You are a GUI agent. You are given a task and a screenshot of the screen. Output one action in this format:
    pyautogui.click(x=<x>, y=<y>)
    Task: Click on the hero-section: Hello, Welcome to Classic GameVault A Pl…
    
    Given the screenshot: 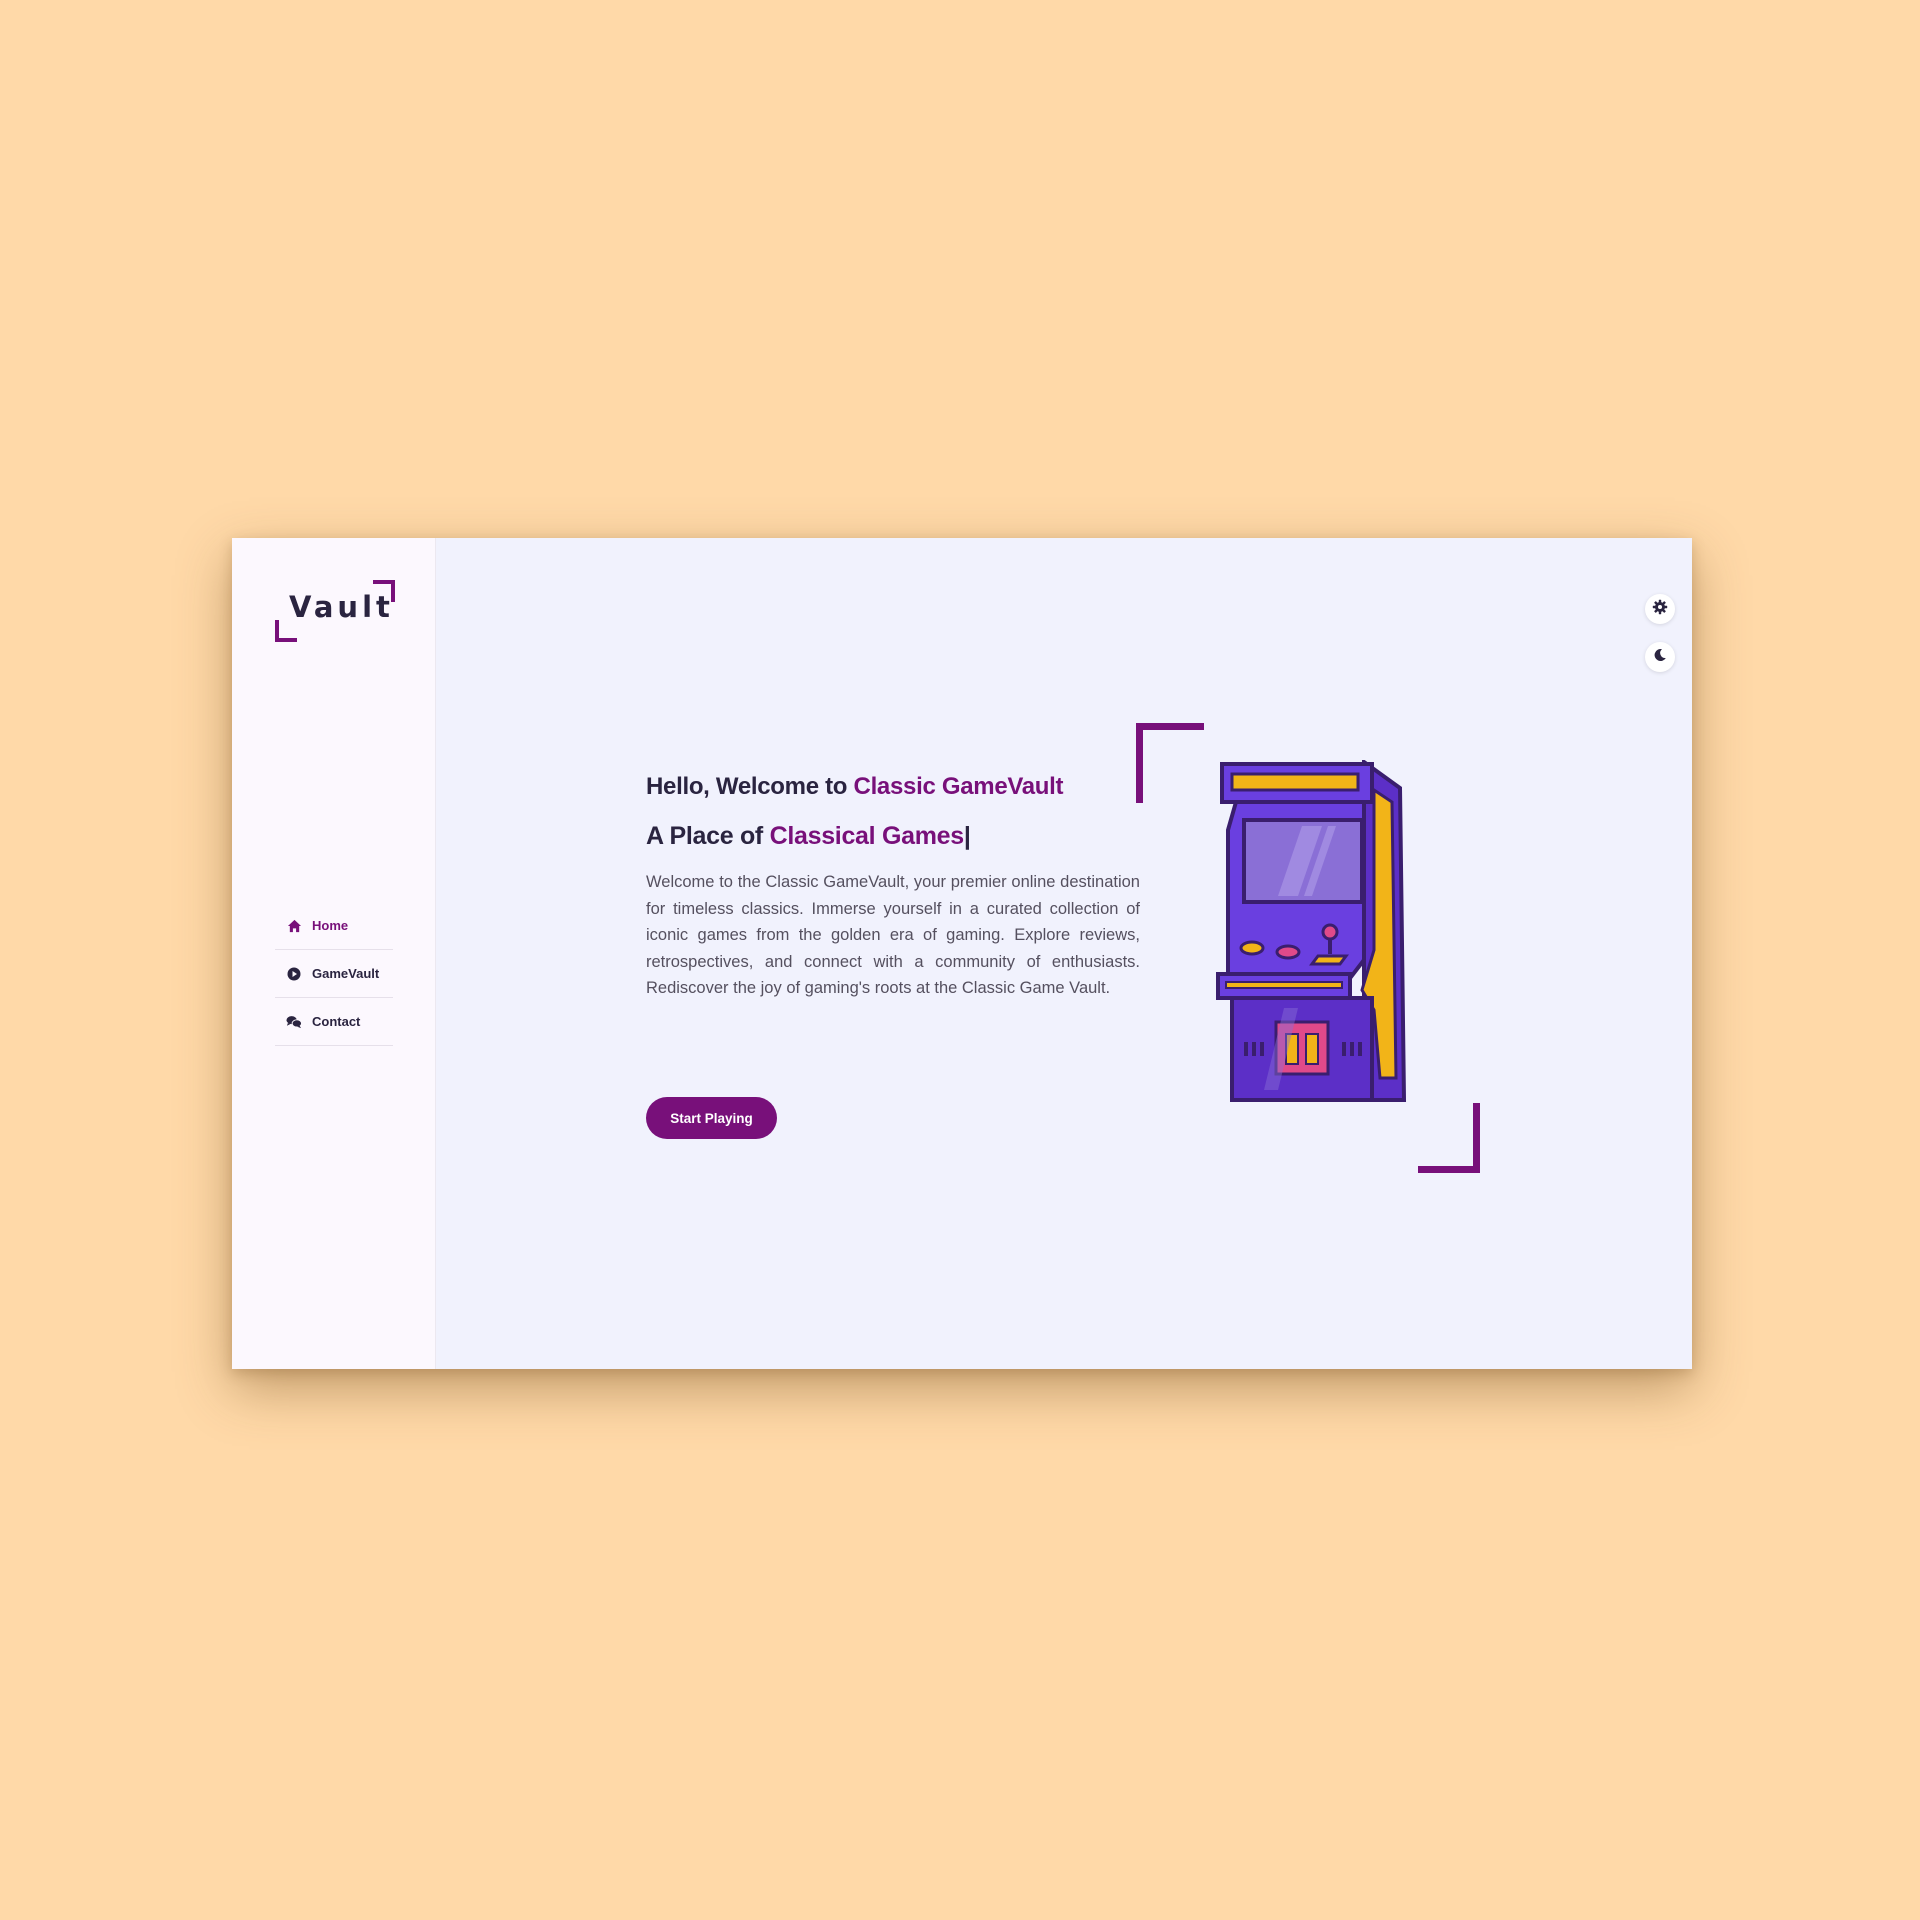 What is the action you would take?
    pyautogui.click(x=893, y=887)
    